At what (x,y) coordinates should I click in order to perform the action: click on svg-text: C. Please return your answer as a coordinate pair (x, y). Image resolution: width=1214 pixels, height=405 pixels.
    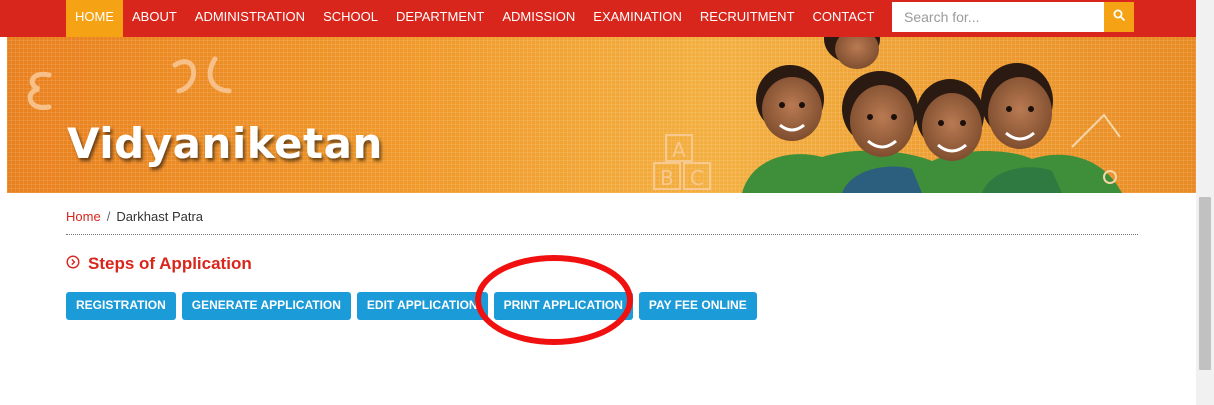
    Looking at the image, I should click on (697, 178).